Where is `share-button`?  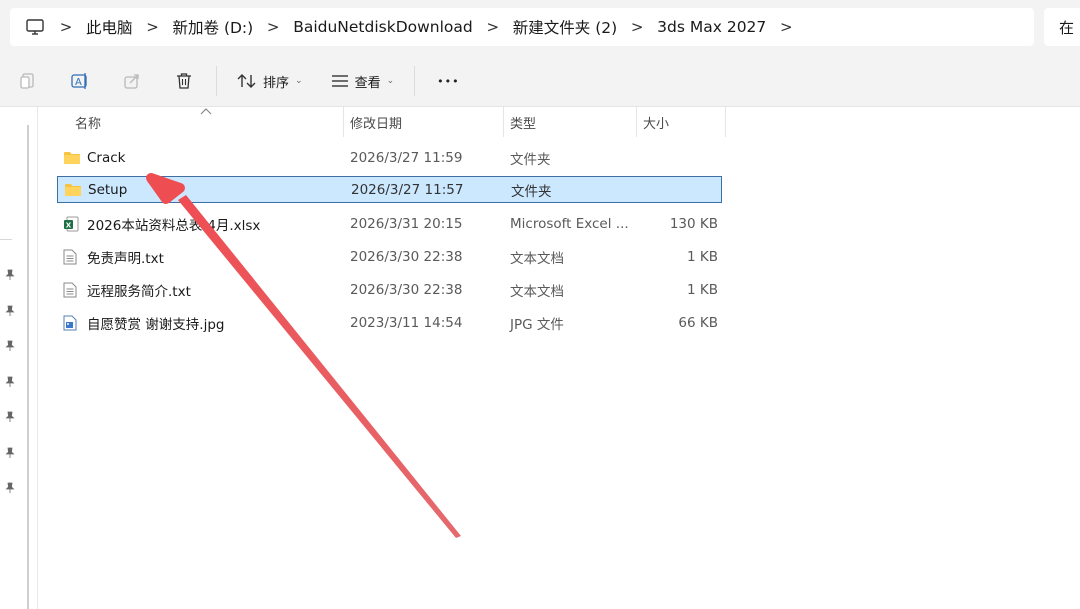 share-button is located at coordinates (132, 81).